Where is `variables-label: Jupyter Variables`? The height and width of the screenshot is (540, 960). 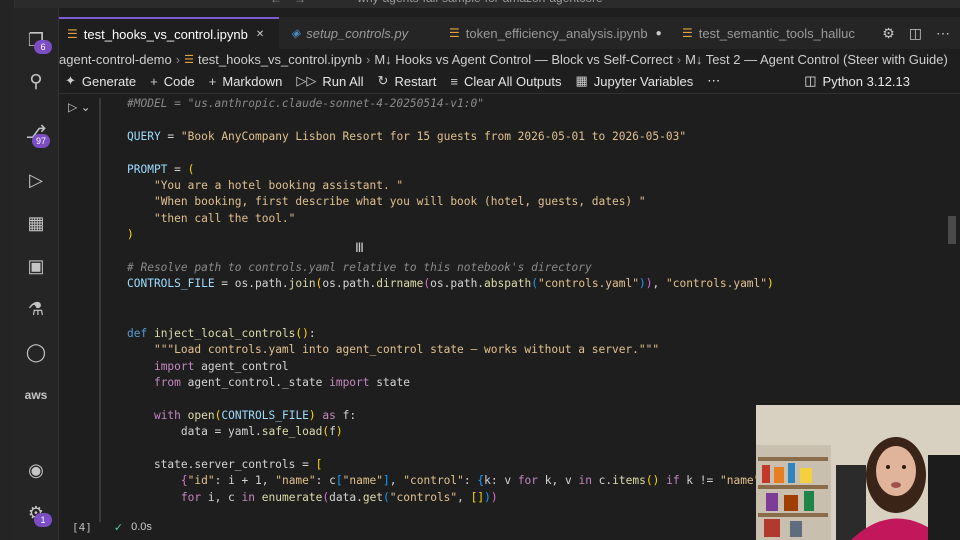 variables-label: Jupyter Variables is located at coordinates (643, 81).